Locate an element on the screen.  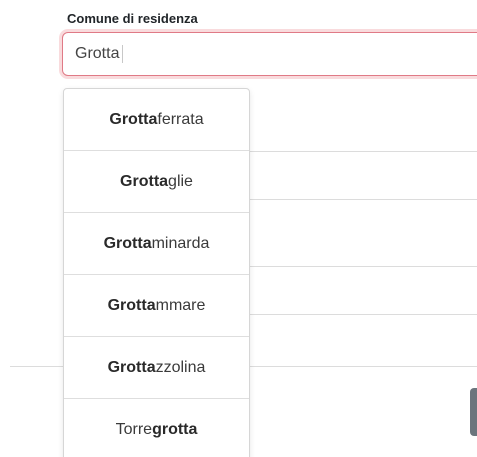
autocomplete-option: Torre grotta is located at coordinates (156, 428).